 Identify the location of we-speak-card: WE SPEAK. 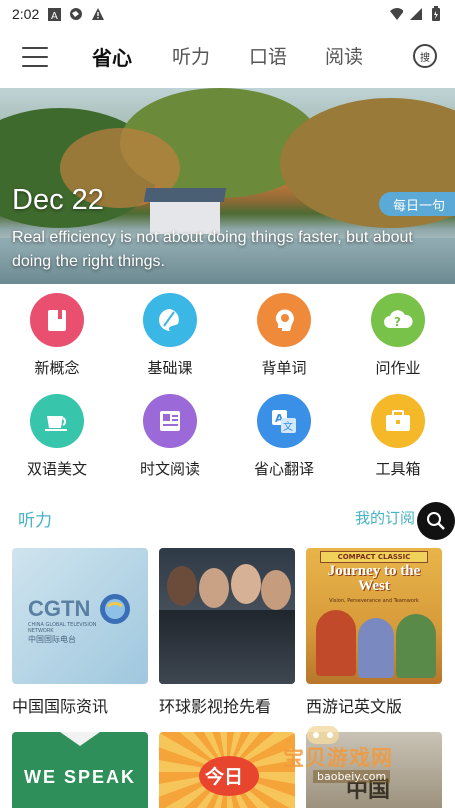
(80, 770).